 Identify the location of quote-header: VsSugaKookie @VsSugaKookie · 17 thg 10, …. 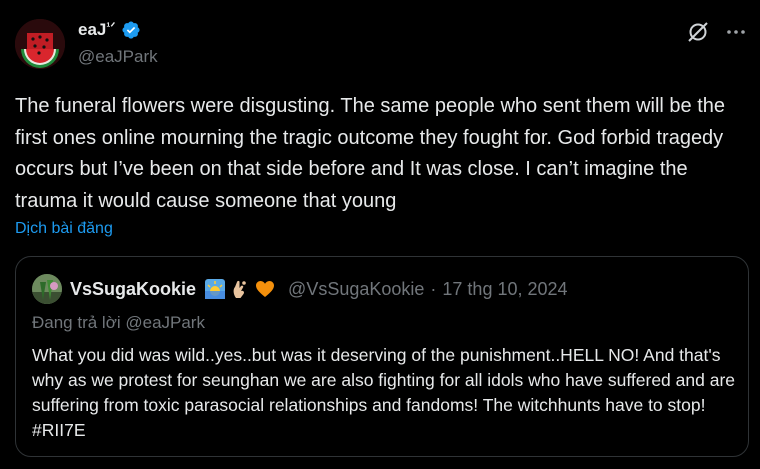
(300, 289).